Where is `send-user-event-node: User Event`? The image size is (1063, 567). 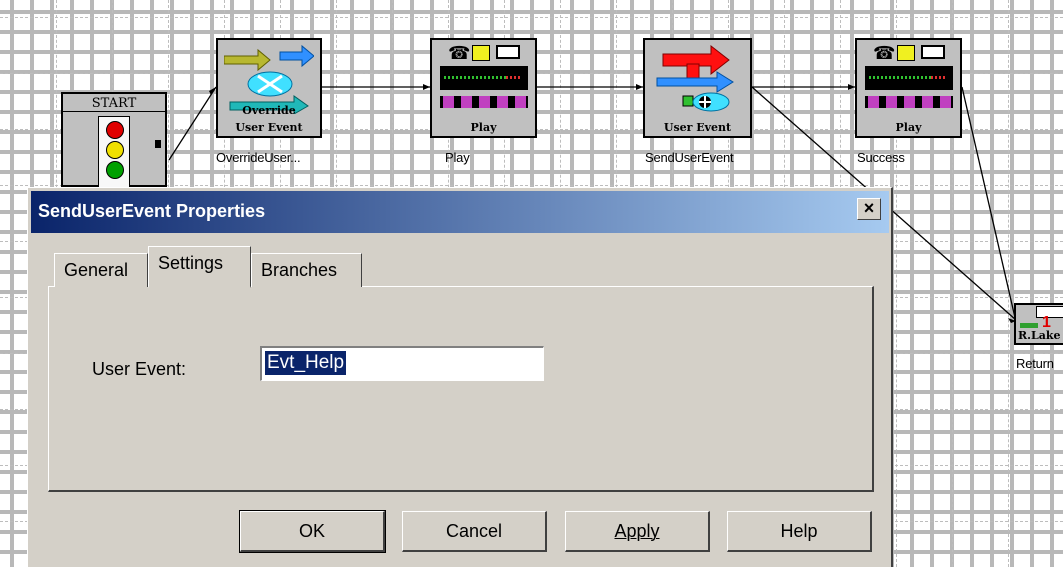
send-user-event-node: User Event is located at coordinates (697, 88).